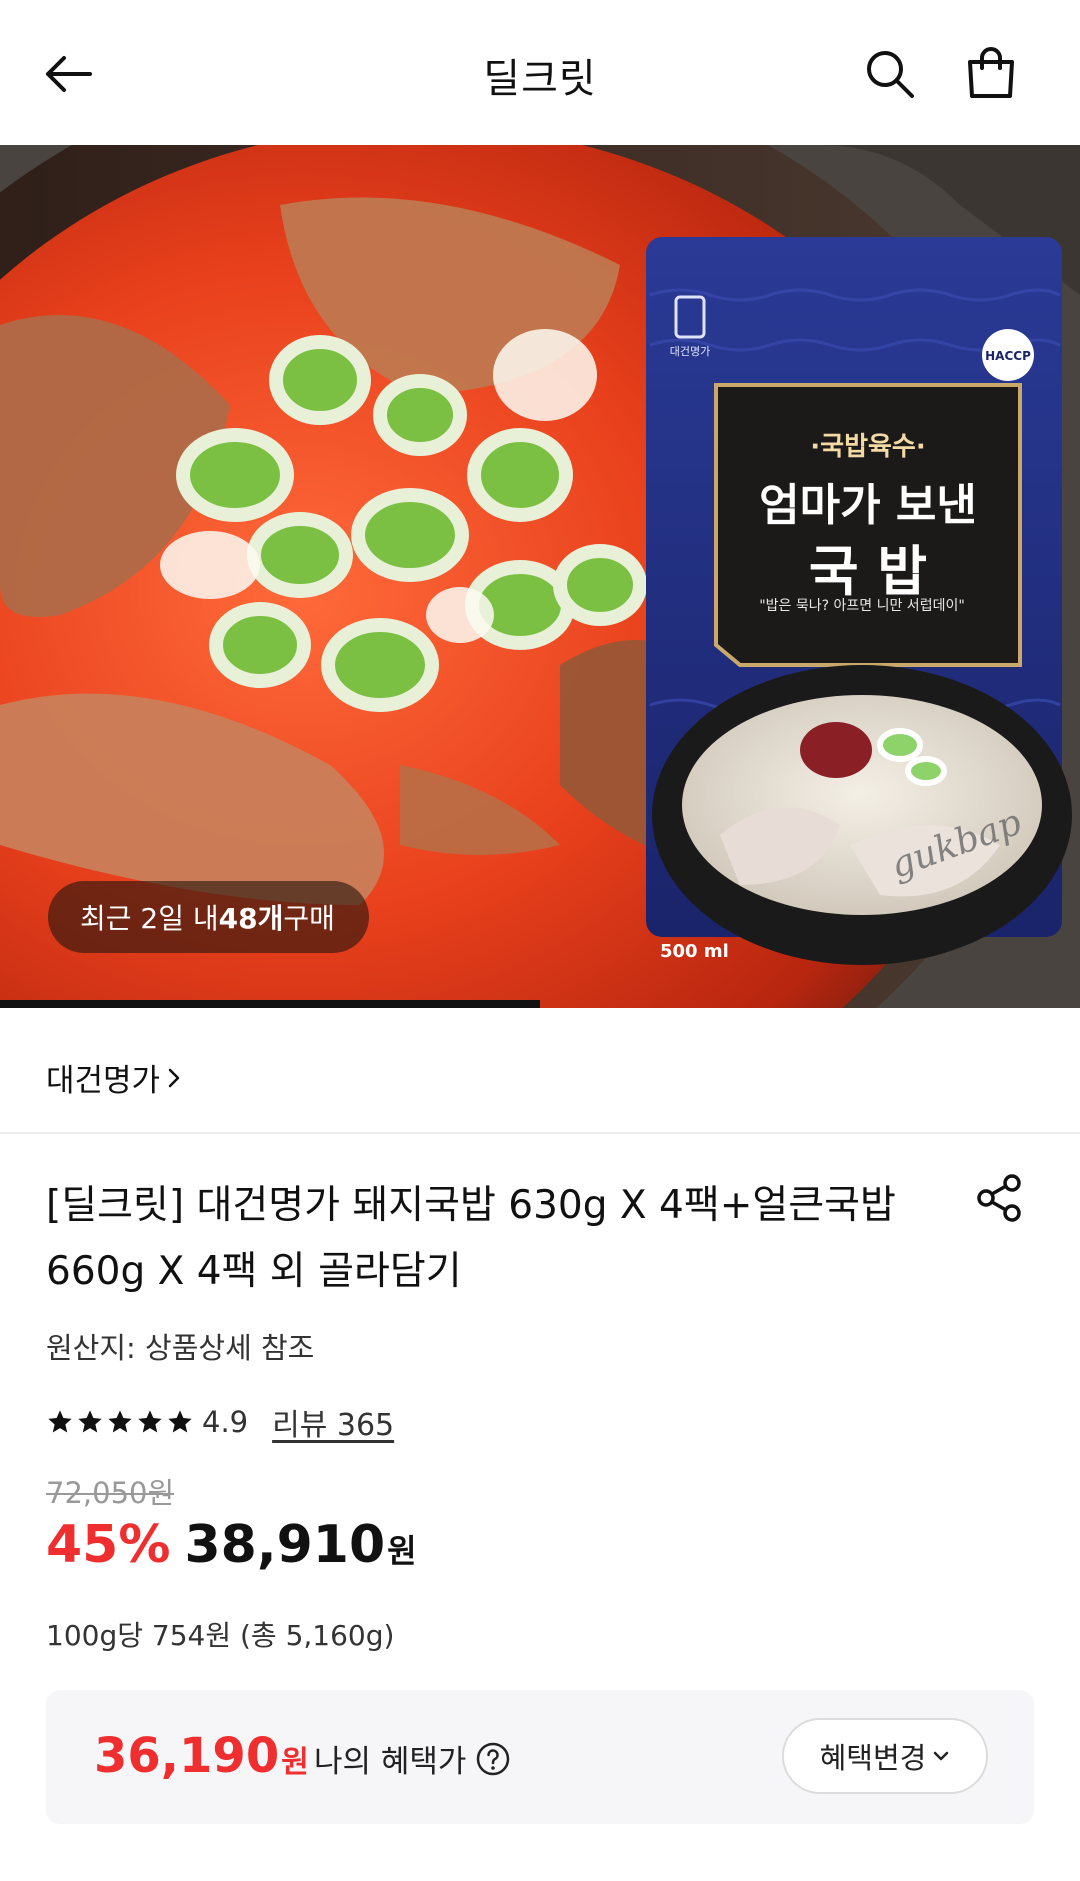 The width and height of the screenshot is (1080, 1881). I want to click on badge-count: 48개, so click(251, 918).